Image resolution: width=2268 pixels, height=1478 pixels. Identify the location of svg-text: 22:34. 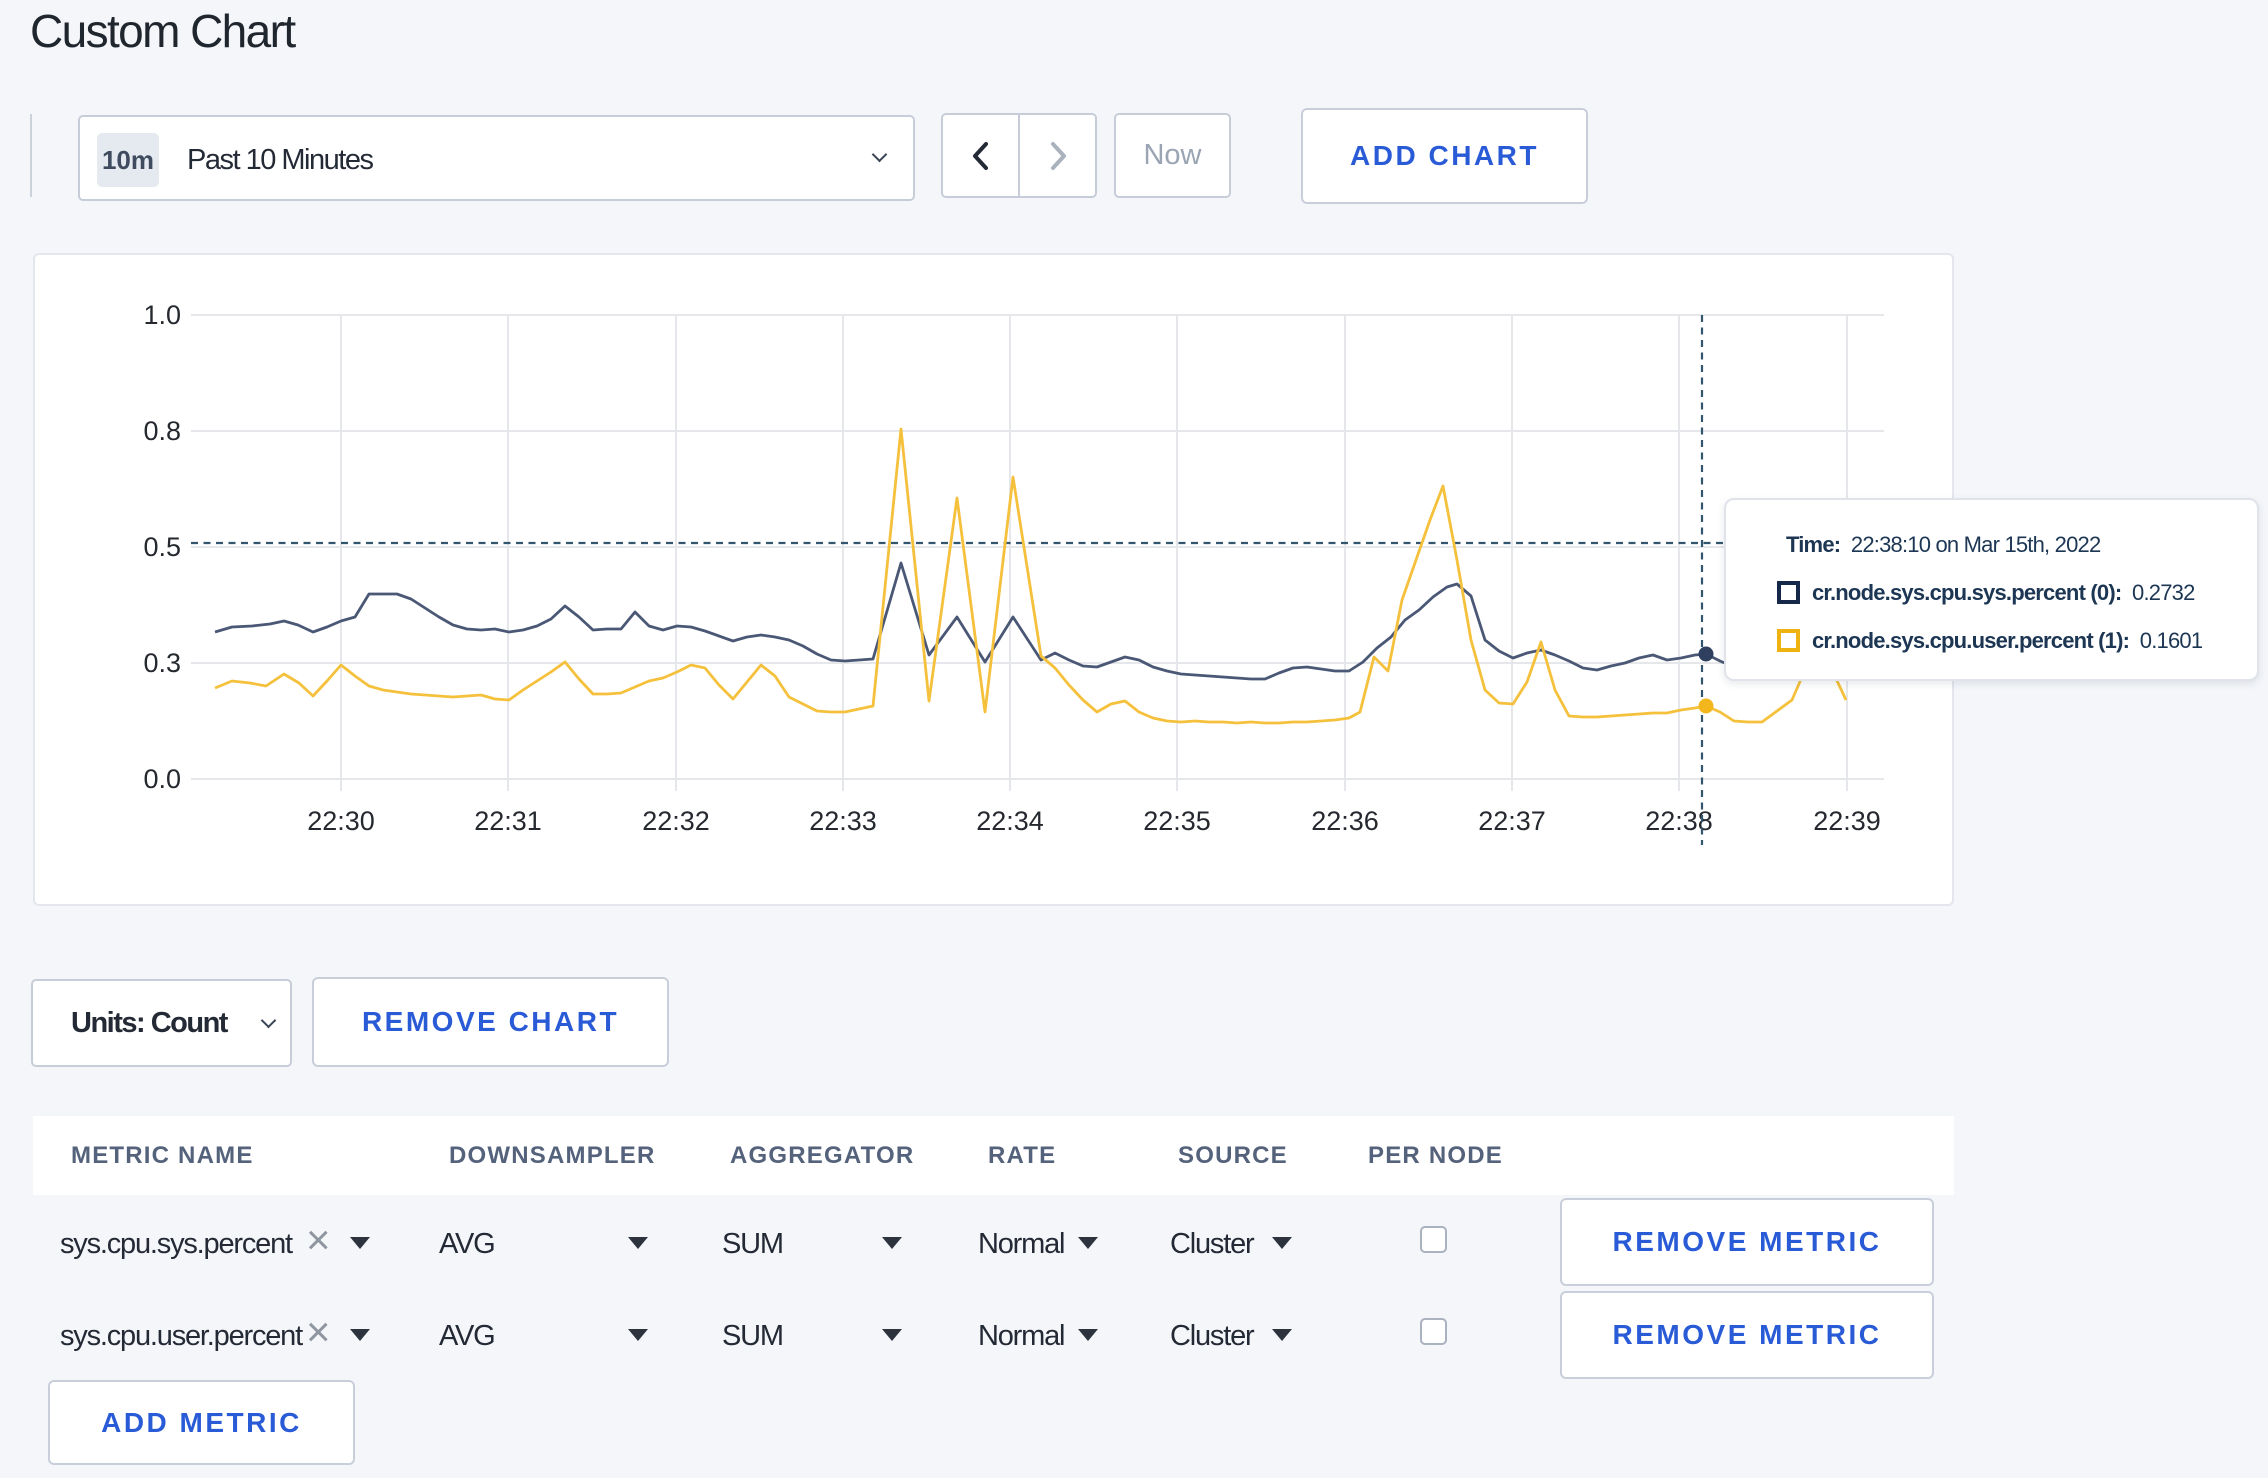
(1010, 821).